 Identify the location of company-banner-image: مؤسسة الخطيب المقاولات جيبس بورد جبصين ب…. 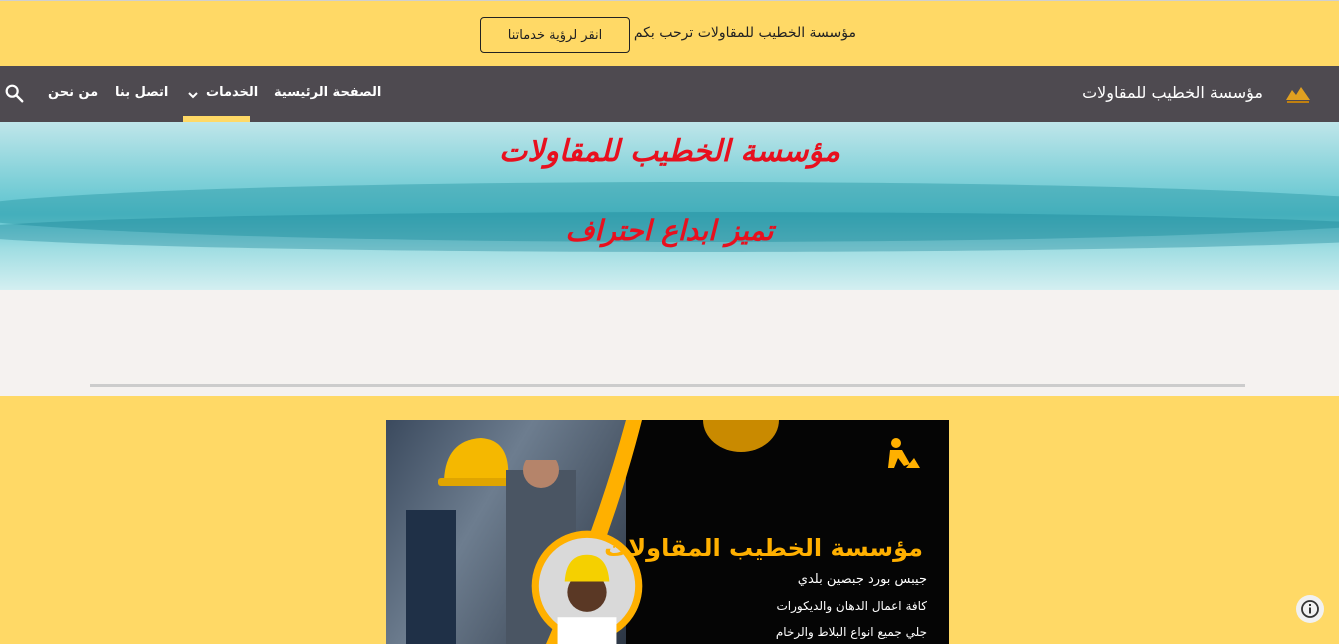
(667, 532).